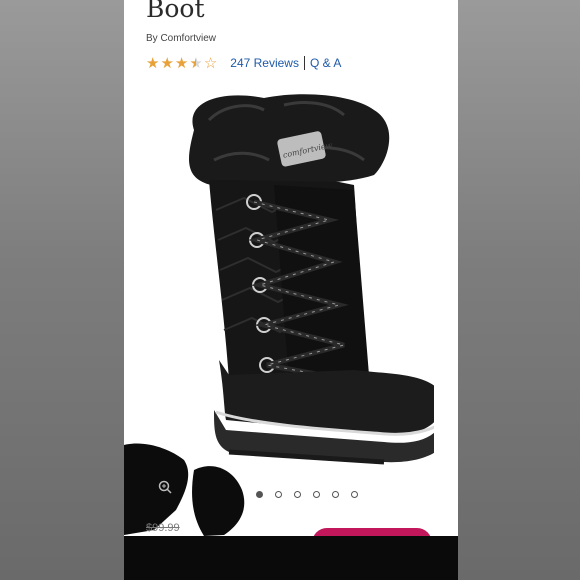 Image resolution: width=580 pixels, height=580 pixels. Describe the element at coordinates (163, 528) in the screenshot. I see `original-price: $99.99` at that location.